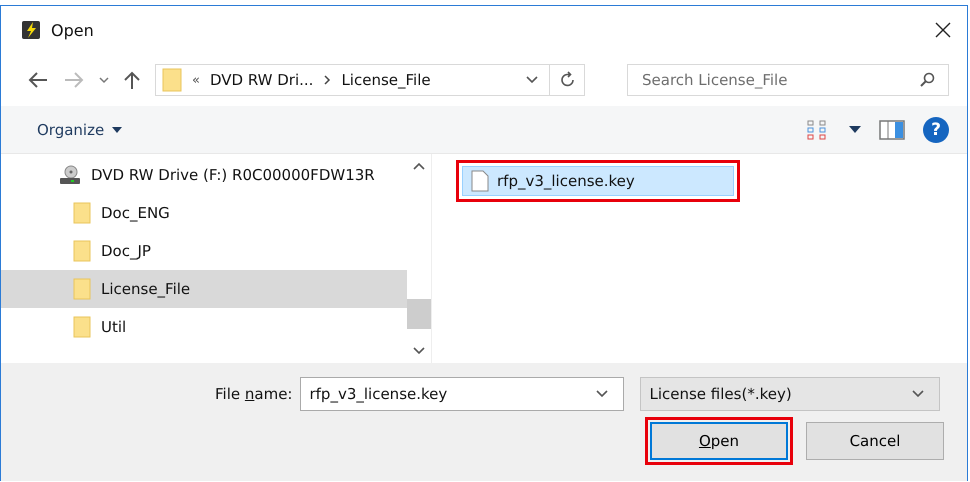 This screenshot has width=970, height=482. I want to click on file-name-field: rfp_v3_license.key, so click(462, 394).